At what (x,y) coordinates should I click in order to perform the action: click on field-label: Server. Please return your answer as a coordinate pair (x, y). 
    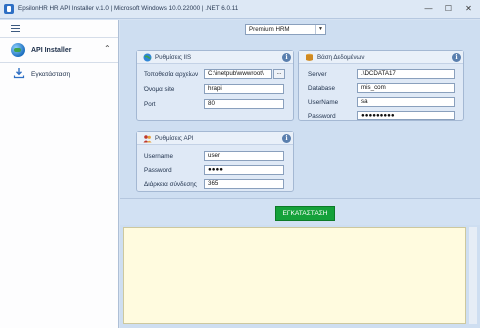
    Looking at the image, I should click on (317, 74).